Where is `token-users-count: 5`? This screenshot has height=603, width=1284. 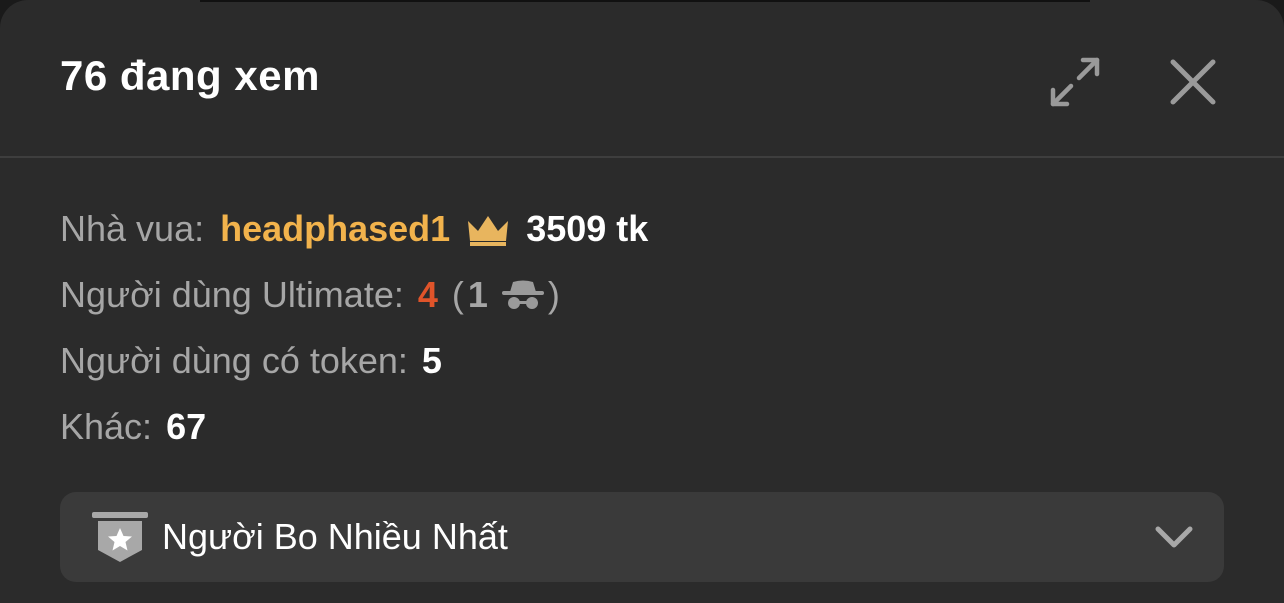 token-users-count: 5 is located at coordinates (431, 360).